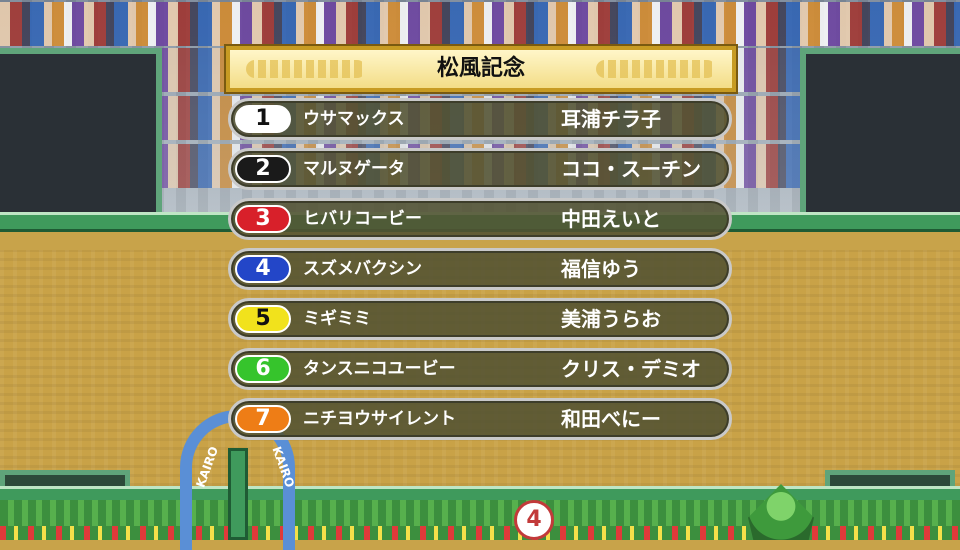 This screenshot has height=550, width=960. I want to click on post-number-badge: 3, so click(263, 219).